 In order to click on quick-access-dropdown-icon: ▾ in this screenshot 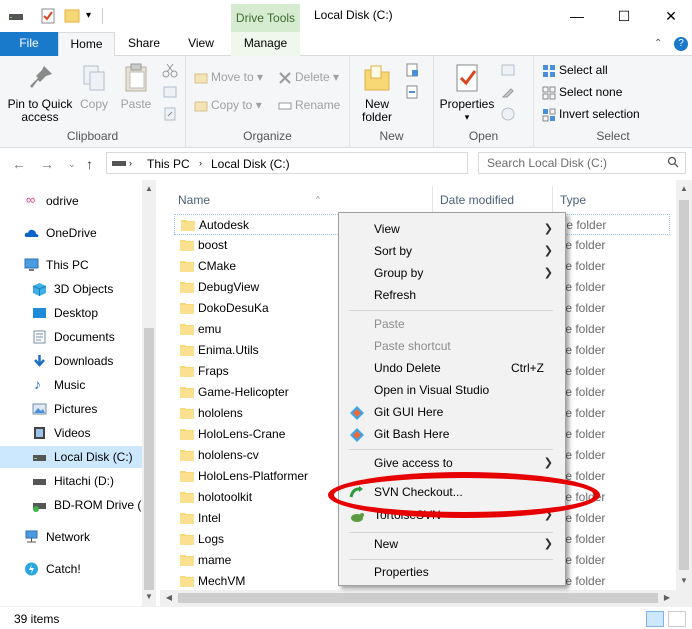, I will do `click(94, 16)`.